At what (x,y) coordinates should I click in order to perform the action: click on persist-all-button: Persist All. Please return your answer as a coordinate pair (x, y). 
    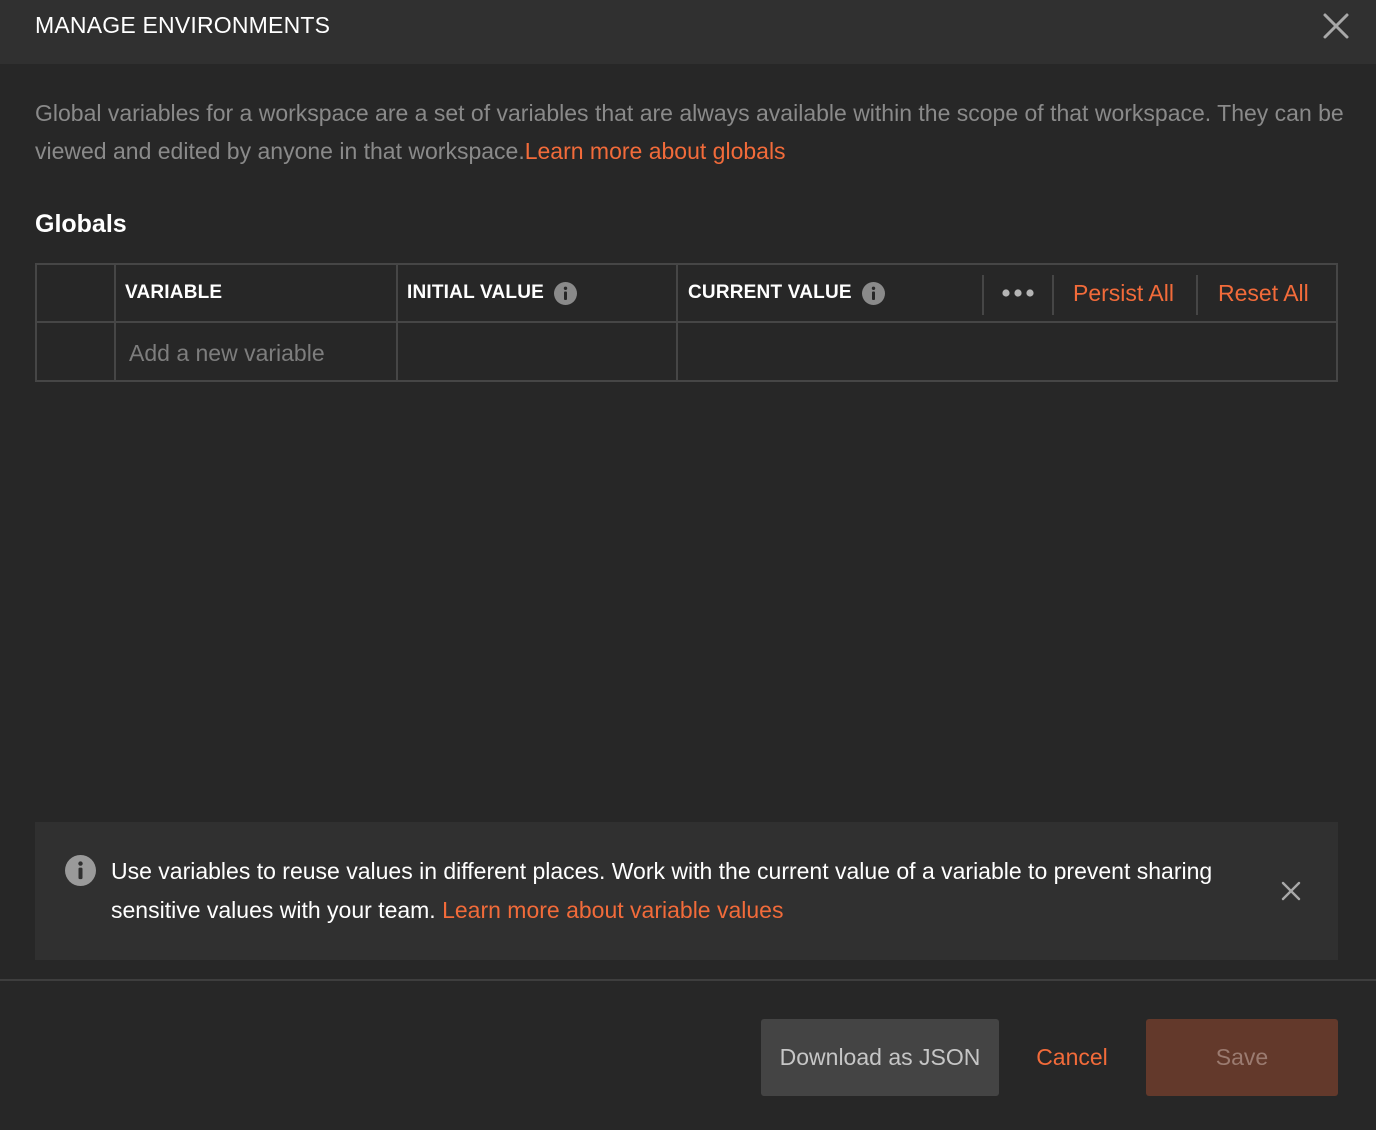
    Looking at the image, I should click on (1123, 293).